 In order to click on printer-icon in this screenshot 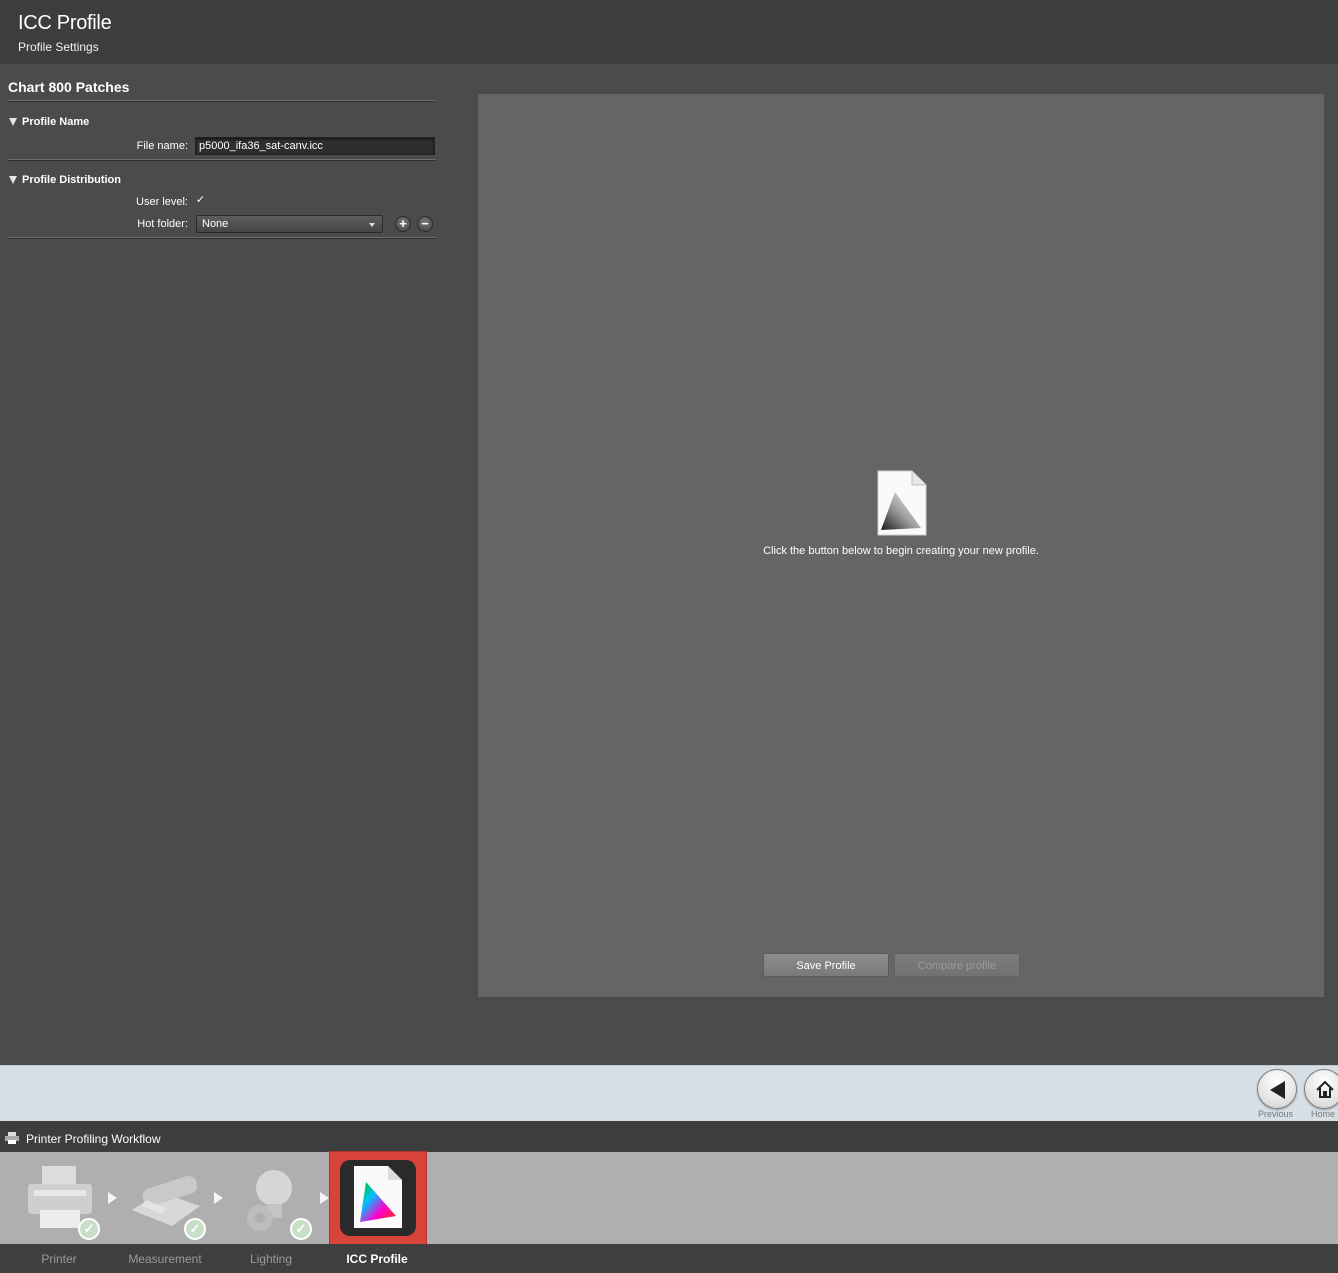, I will do `click(12, 1138)`.